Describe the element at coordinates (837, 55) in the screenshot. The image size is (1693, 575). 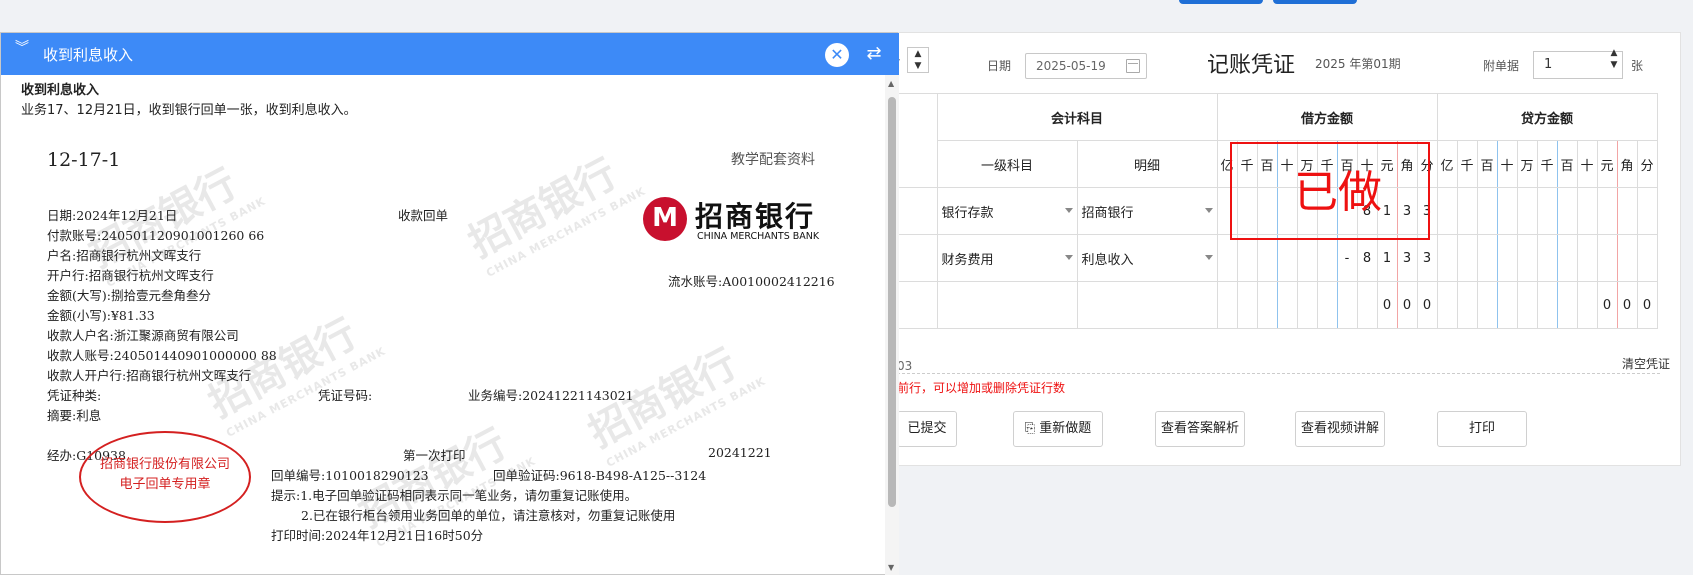
I see `close-icon: ✕` at that location.